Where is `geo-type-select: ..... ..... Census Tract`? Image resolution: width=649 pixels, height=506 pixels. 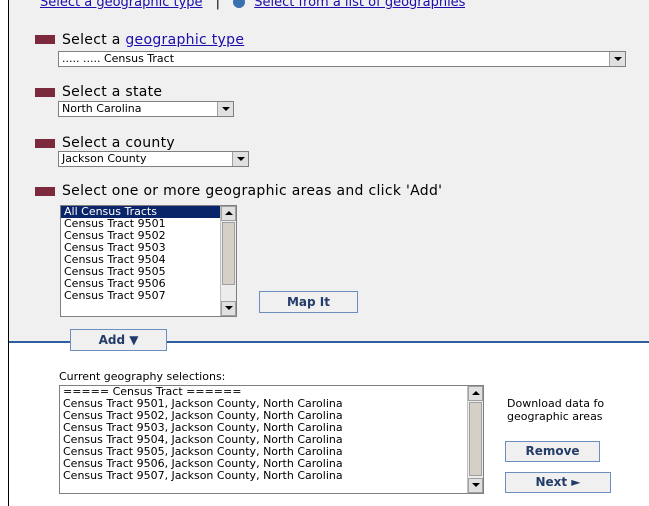
geo-type-select: ..... ..... Census Tract is located at coordinates (342, 59).